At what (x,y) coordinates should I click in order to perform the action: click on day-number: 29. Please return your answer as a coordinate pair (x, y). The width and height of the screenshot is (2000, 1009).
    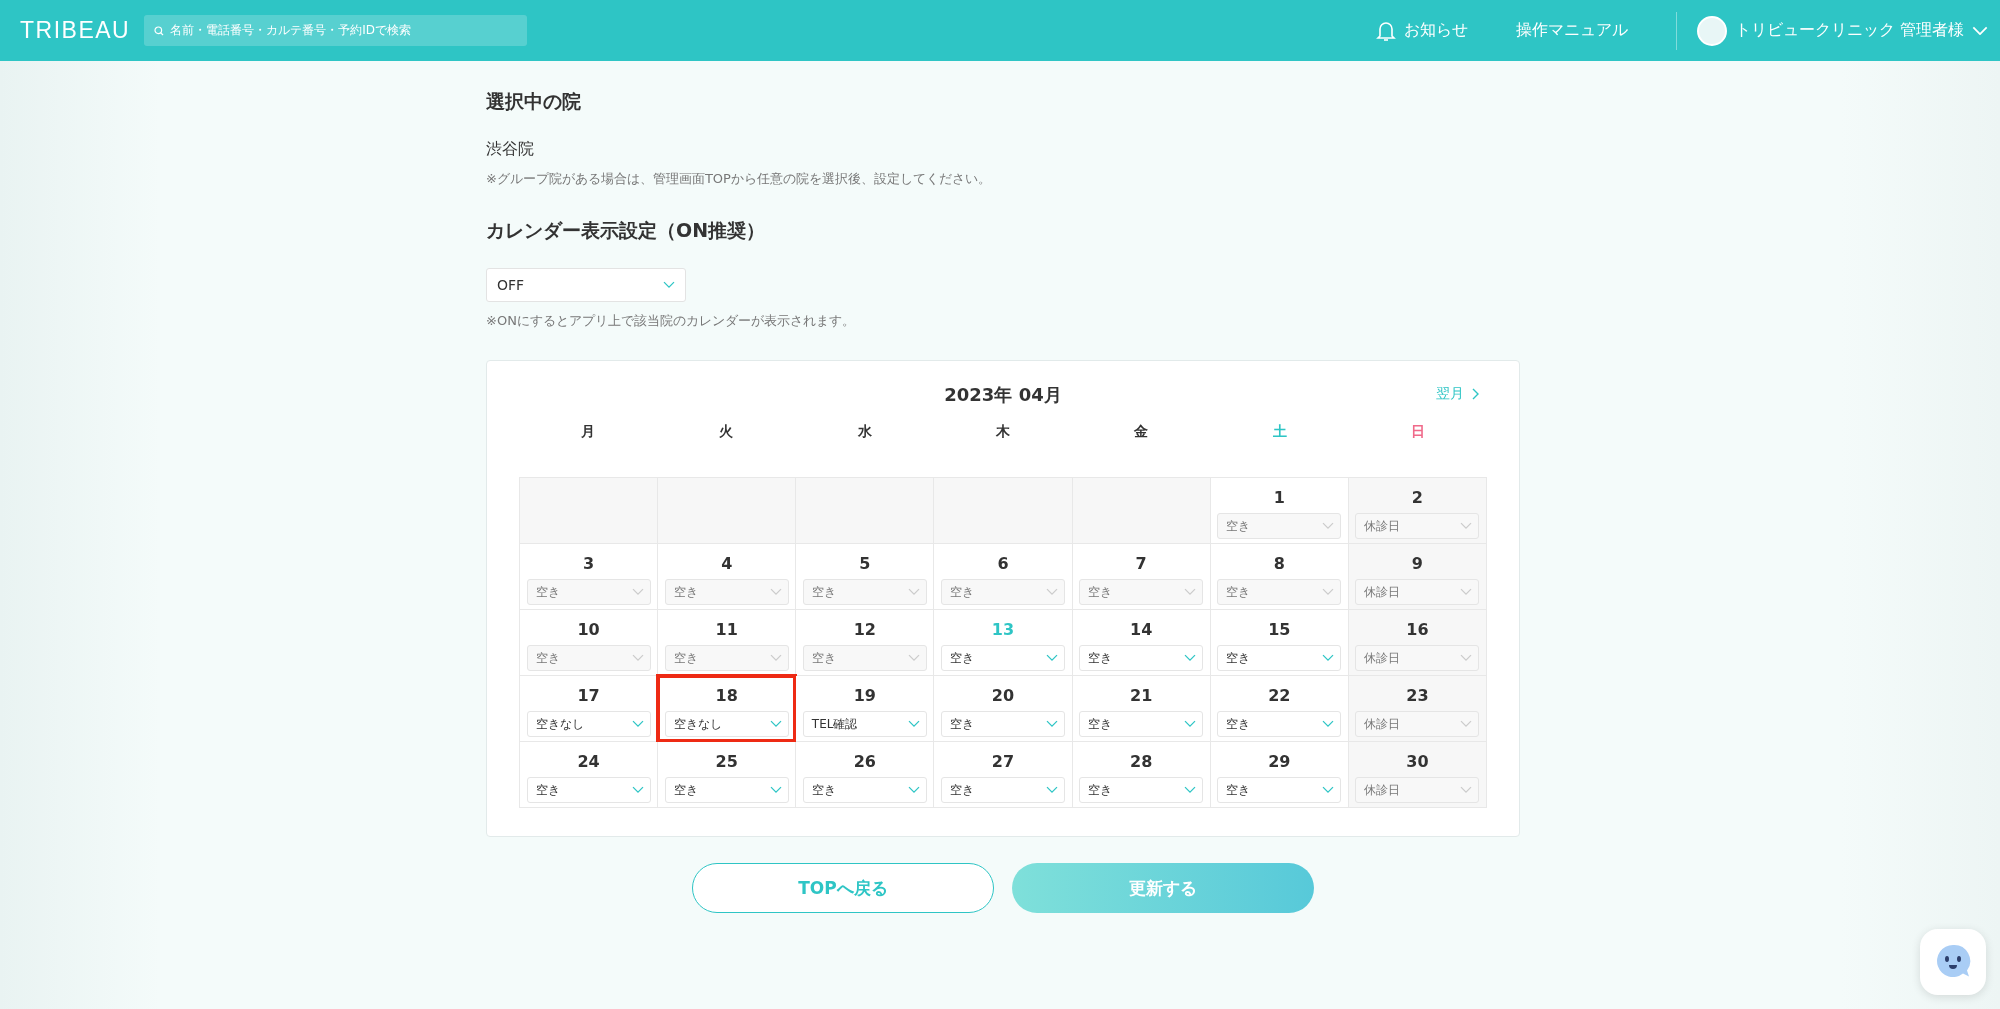
    Looking at the image, I should click on (1279, 761).